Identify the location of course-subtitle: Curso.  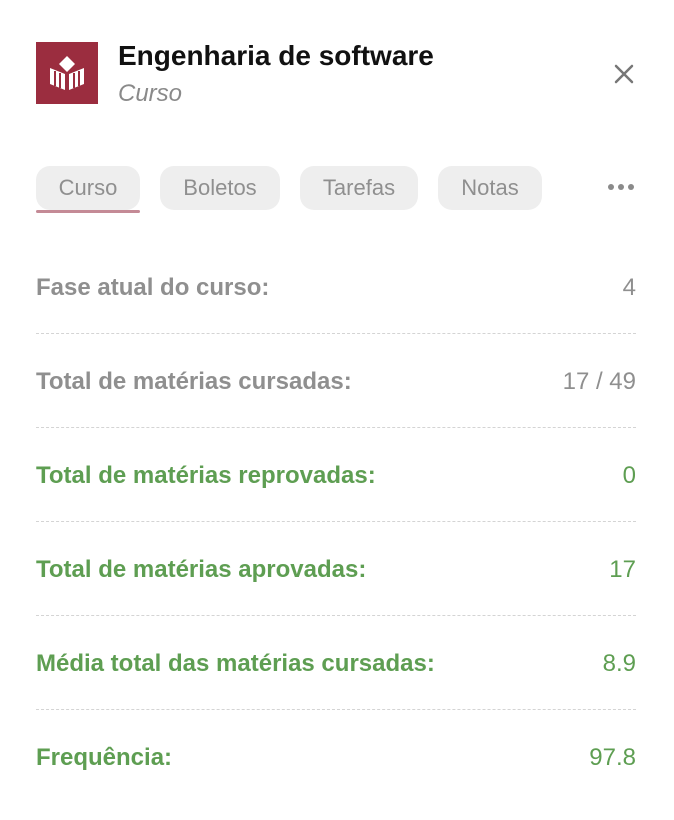
(150, 93).